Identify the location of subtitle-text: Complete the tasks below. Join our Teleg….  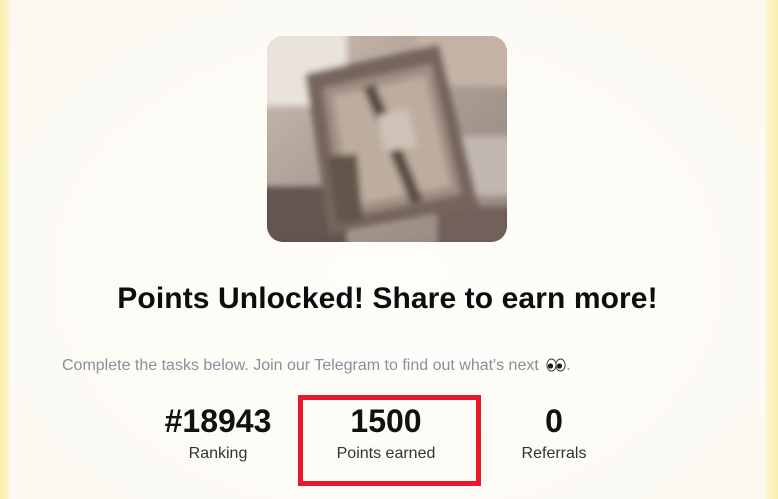
(316, 366).